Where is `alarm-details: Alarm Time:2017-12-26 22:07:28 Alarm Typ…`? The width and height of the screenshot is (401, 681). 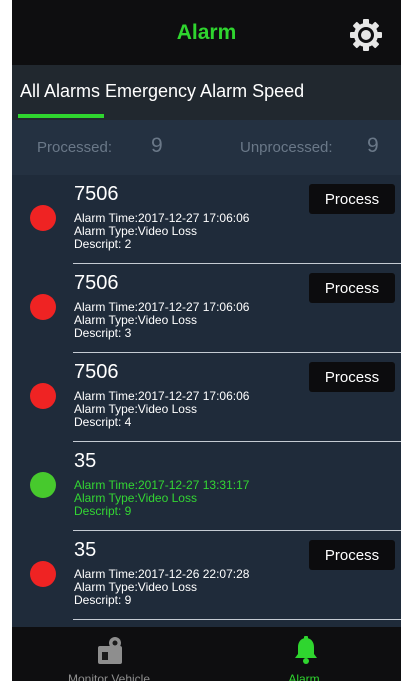 alarm-details: Alarm Time:2017-12-26 22:07:28 Alarm Typ… is located at coordinates (161, 587).